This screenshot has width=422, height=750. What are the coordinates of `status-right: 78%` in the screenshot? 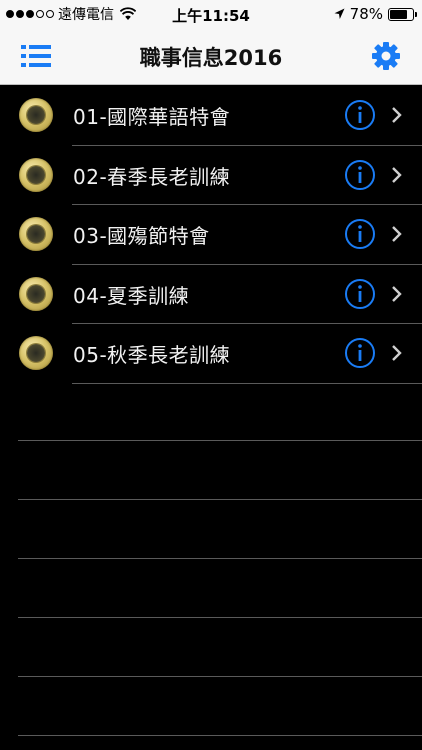 It's located at (375, 14).